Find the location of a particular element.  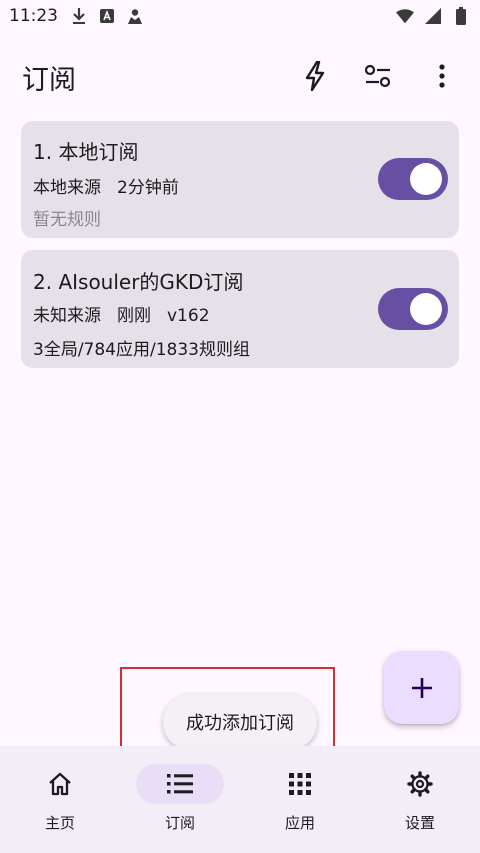

nav-item-home: 主页 is located at coordinates (60, 799).